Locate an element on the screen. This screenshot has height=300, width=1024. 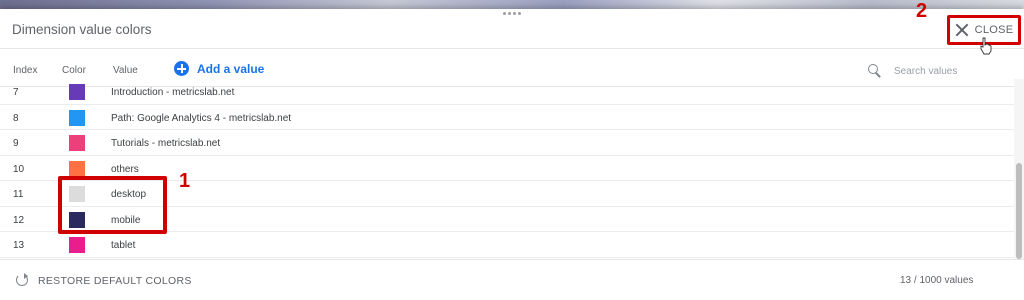
column-value-header: Value is located at coordinates (125, 70).